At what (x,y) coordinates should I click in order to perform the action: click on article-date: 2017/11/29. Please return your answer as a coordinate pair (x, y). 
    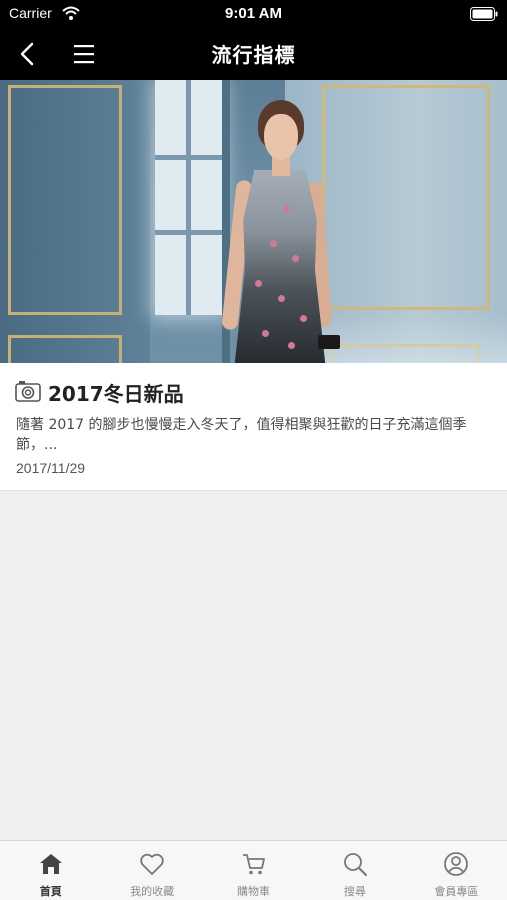
    Looking at the image, I should click on (51, 468).